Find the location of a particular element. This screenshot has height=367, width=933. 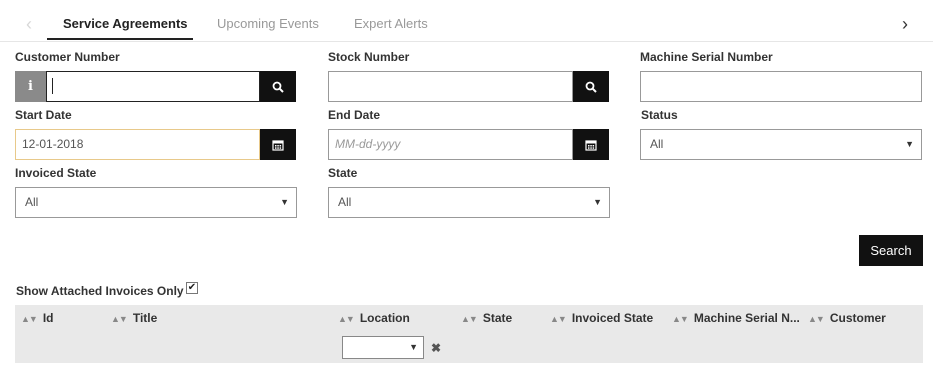

start-date-label: Start Date is located at coordinates (43, 115).